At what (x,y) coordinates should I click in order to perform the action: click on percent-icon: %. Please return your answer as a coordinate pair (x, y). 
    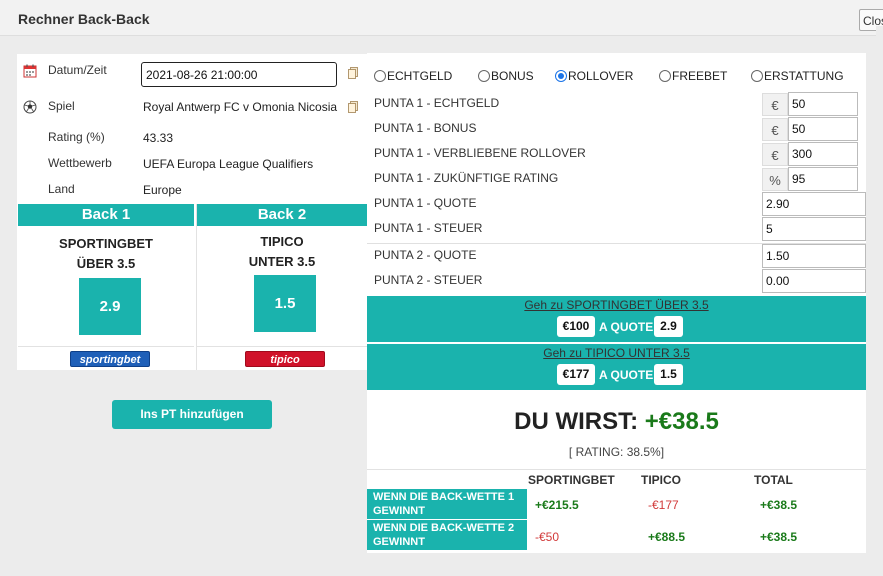
    Looking at the image, I should click on (775, 179).